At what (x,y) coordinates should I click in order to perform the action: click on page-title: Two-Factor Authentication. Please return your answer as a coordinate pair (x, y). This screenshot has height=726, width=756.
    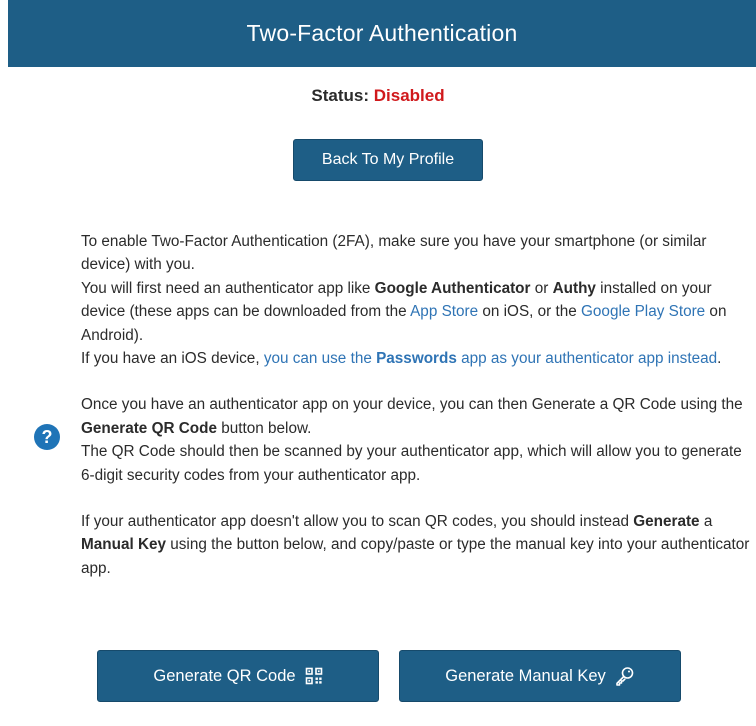
    Looking at the image, I should click on (382, 33).